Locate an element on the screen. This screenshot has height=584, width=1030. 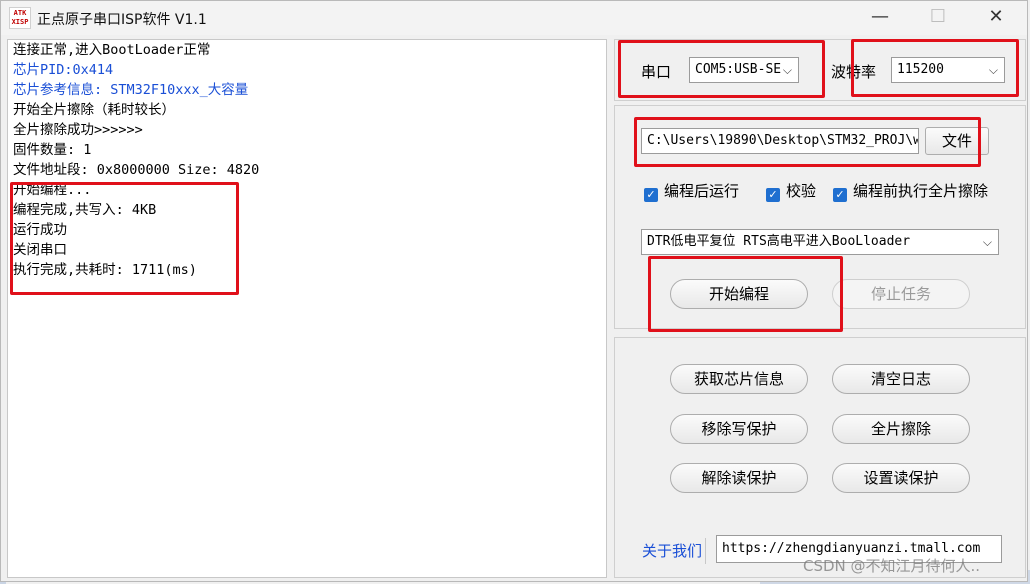
checkbox-verify: ✓ 校验 is located at coordinates (791, 191).